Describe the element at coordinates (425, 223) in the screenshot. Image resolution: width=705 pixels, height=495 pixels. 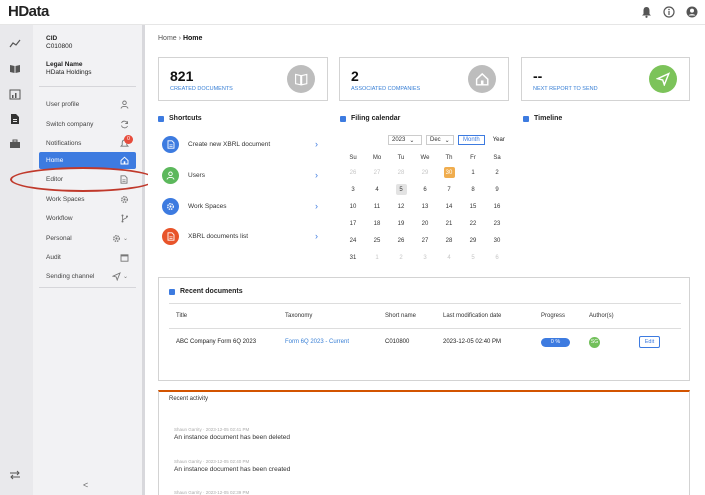
I see `calendar-day: 20` at that location.